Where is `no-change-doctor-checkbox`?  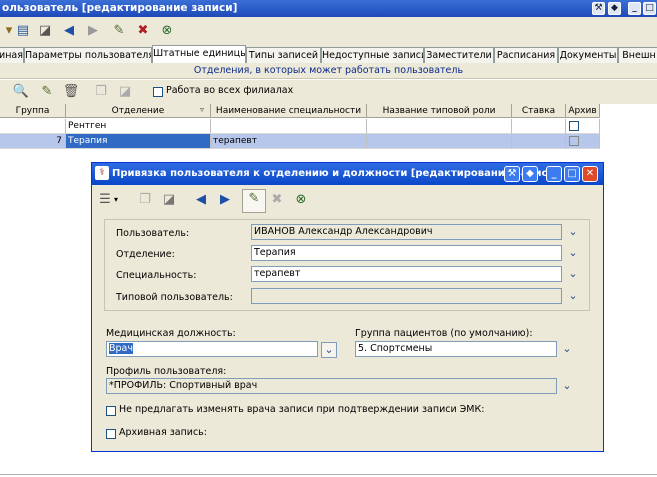
no-change-doctor-checkbox is located at coordinates (111, 411).